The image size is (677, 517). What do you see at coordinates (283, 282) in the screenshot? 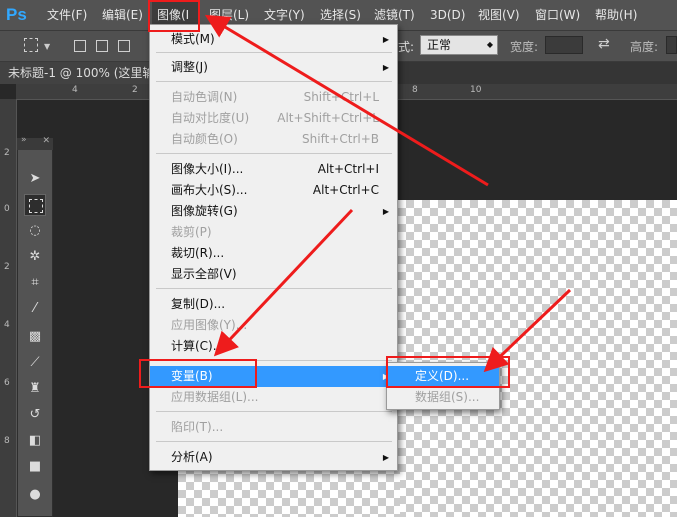
I see `arrow-to-variables` at bounding box center [283, 282].